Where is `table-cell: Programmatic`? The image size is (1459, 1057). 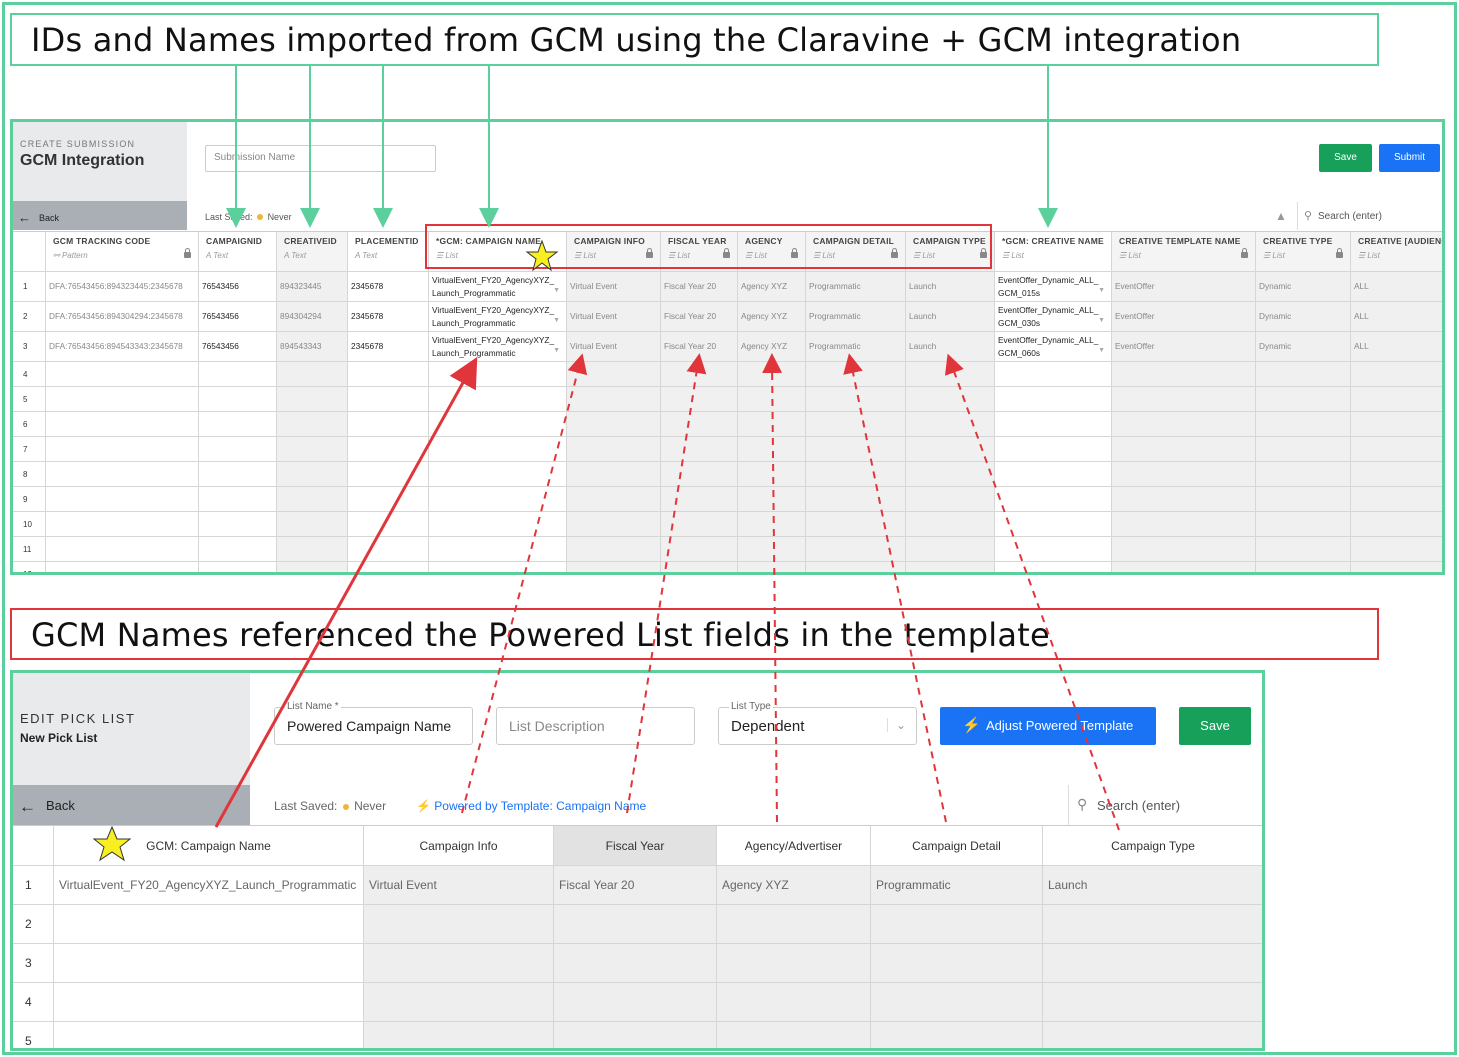 table-cell: Programmatic is located at coordinates (855, 287).